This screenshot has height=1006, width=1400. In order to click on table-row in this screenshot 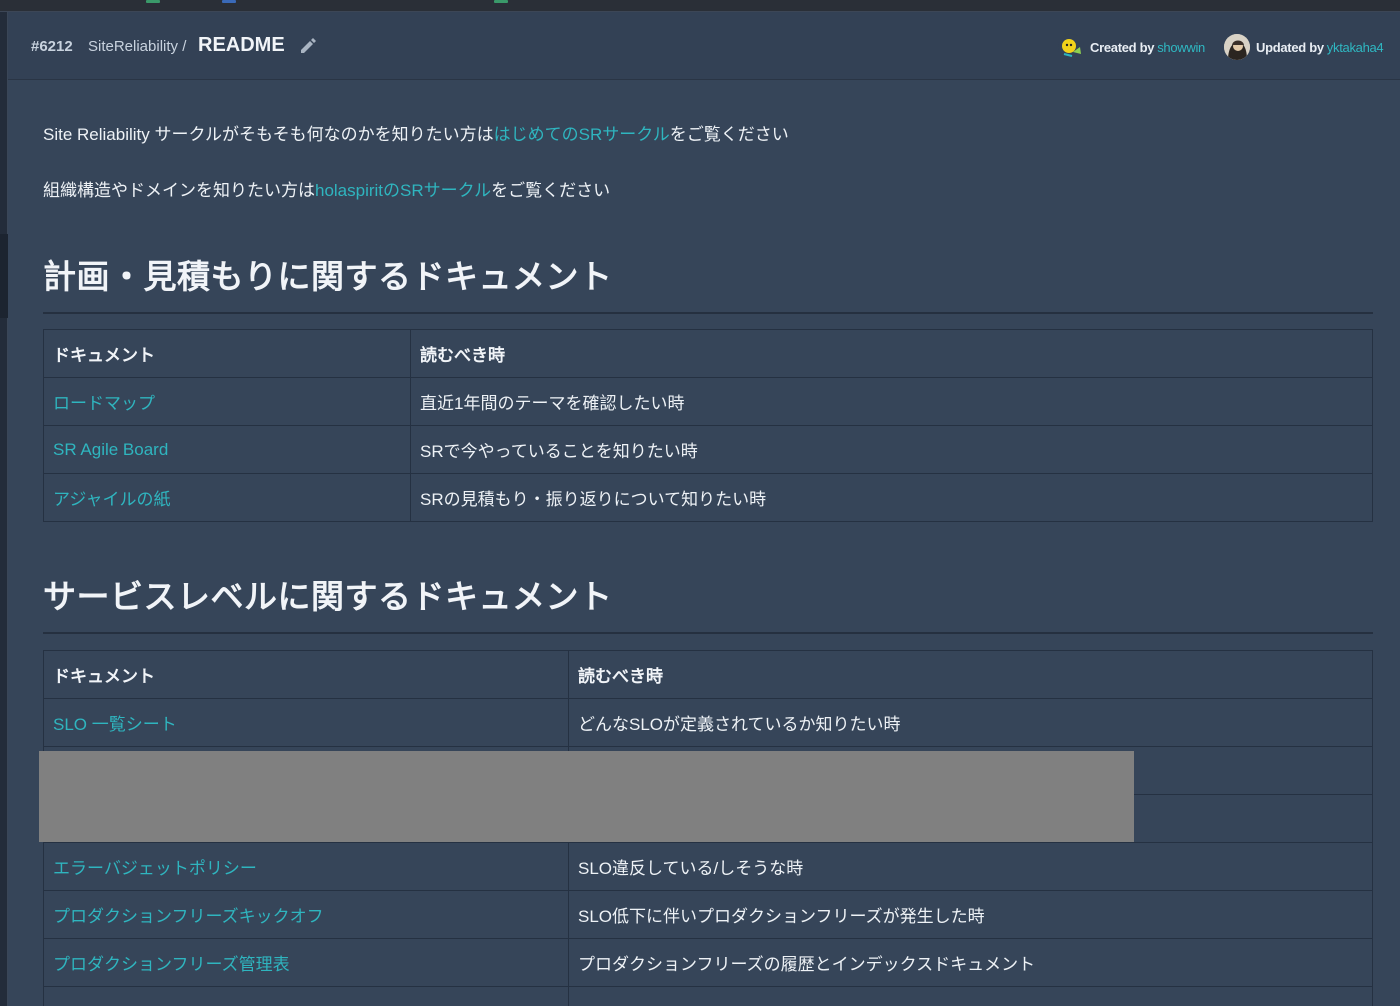, I will do `click(708, 996)`.